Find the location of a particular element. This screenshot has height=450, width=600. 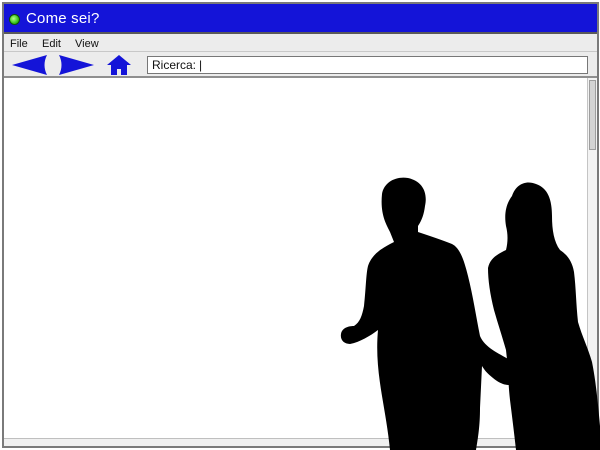

house-icon is located at coordinates (119, 65).